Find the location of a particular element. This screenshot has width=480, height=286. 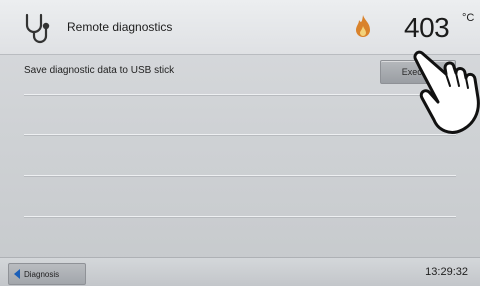

pointing-hand-icon is located at coordinates (446, 92).